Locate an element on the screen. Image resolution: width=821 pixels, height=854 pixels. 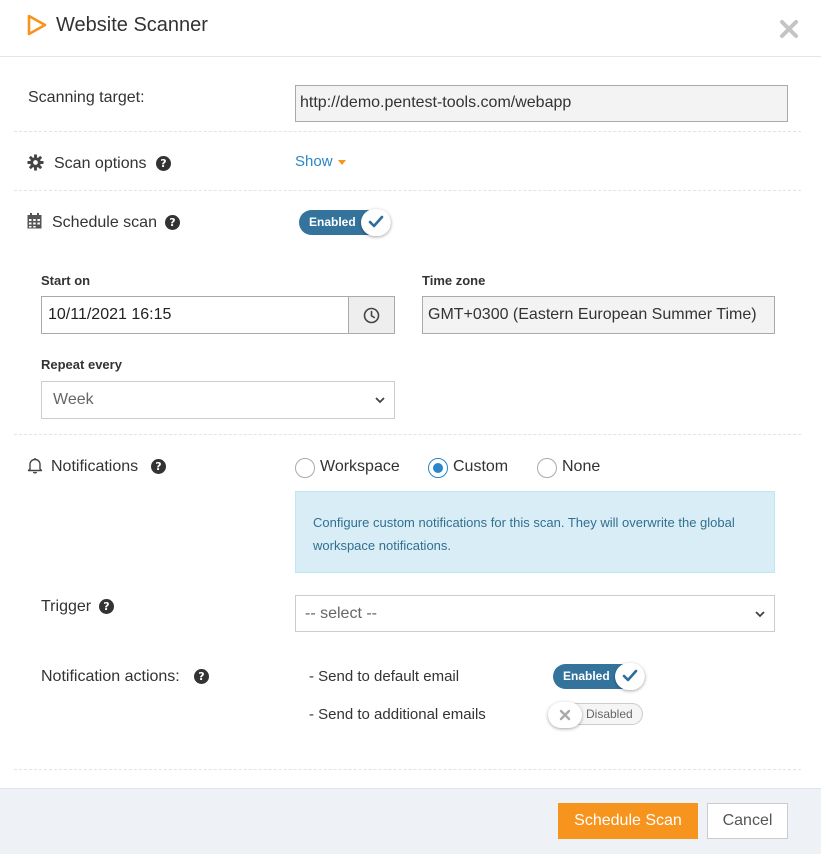
schedule-scan-toggle: Enabled is located at coordinates (345, 222).